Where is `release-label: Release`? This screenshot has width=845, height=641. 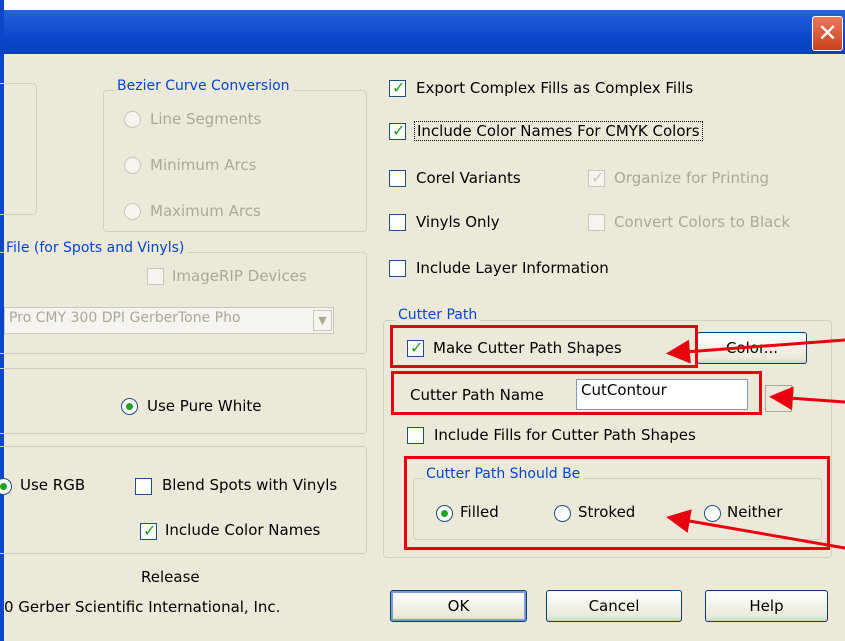 release-label: Release is located at coordinates (170, 577).